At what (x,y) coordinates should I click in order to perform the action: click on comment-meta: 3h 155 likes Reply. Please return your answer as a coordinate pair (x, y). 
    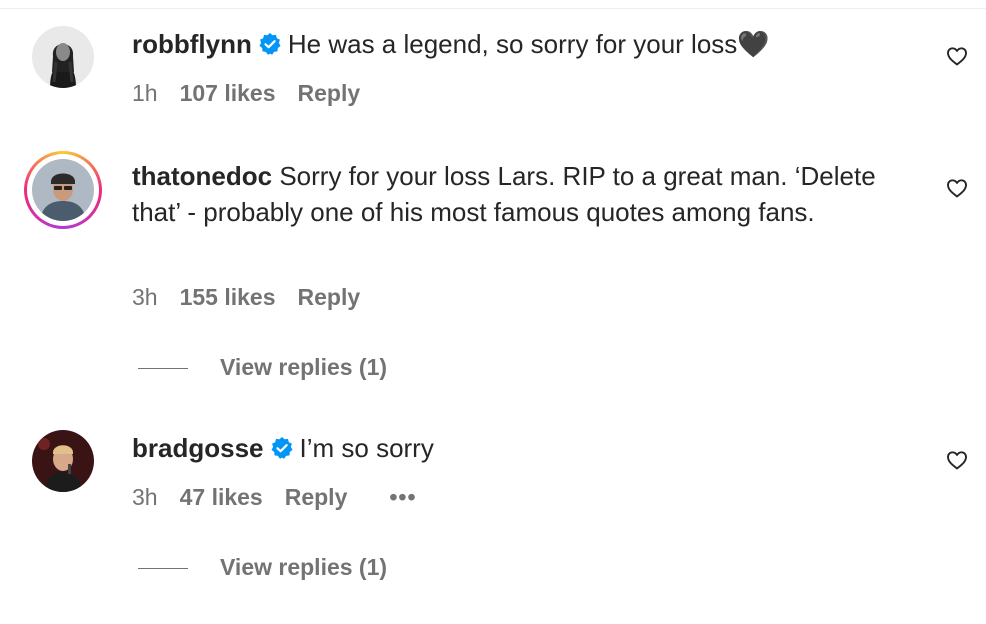
    Looking at the image, I should click on (257, 297).